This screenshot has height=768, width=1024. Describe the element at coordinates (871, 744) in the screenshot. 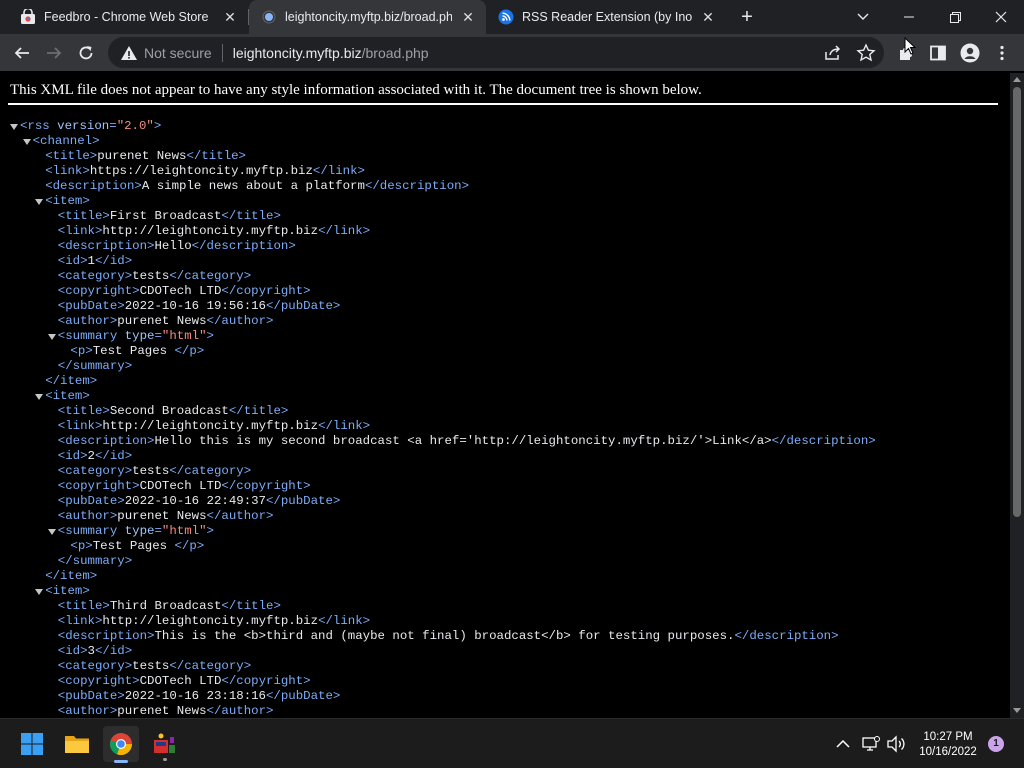

I see `network-icon` at that location.